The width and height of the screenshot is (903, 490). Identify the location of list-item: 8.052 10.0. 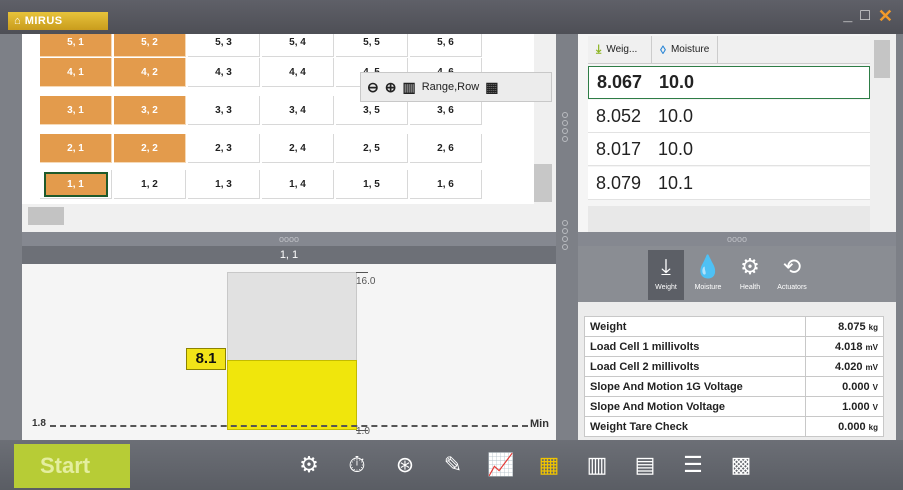
(729, 116).